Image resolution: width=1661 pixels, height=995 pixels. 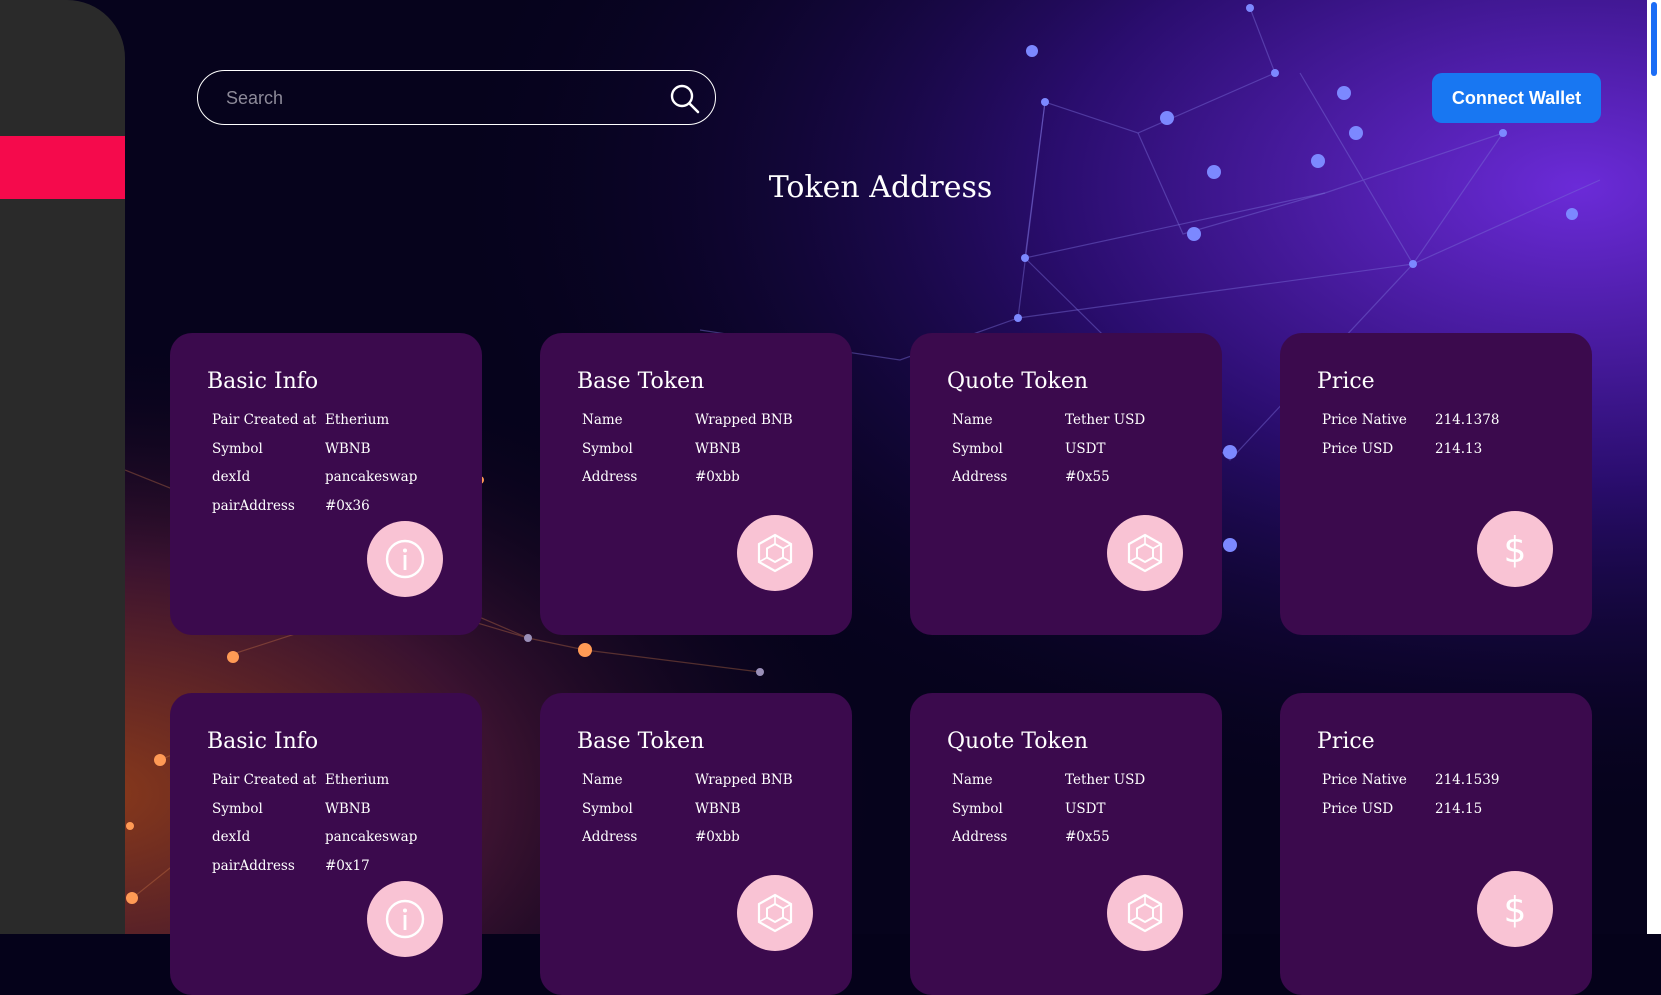 What do you see at coordinates (231, 477) in the screenshot?
I see `field-label: dexId` at bounding box center [231, 477].